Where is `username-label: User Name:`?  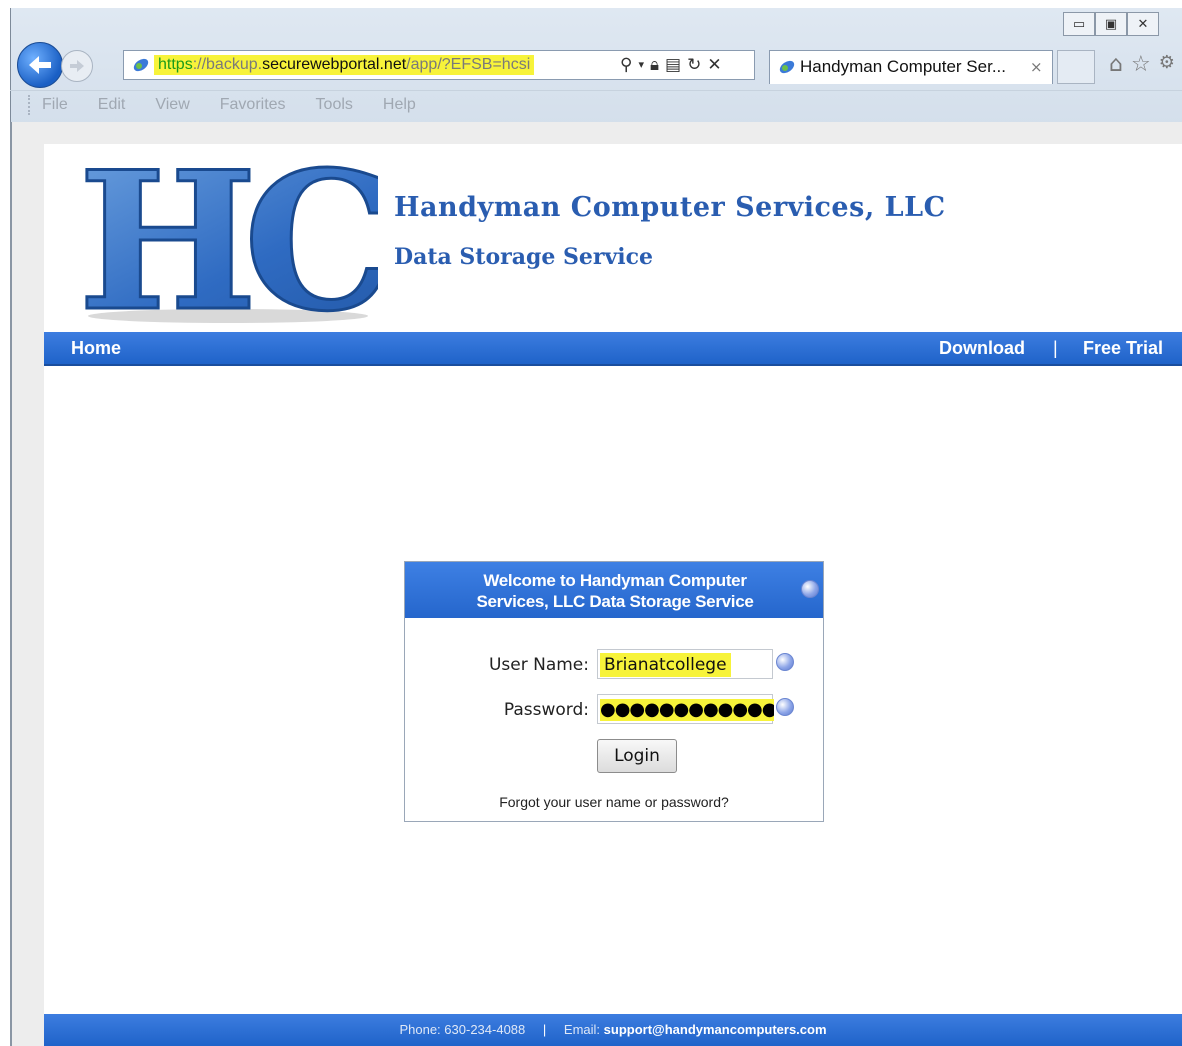
username-label: User Name: is located at coordinates (538, 665).